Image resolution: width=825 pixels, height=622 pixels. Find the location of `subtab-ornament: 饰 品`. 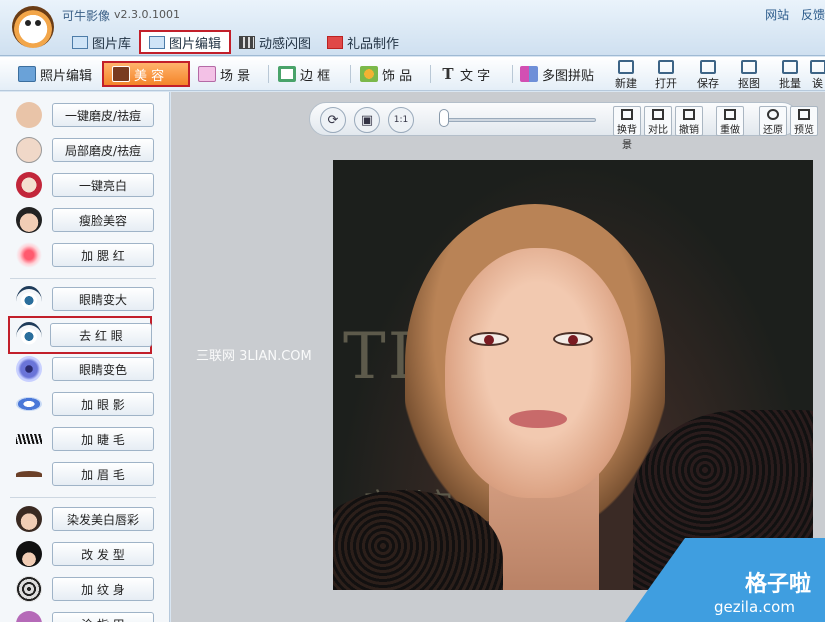

subtab-ornament: 饰 品 is located at coordinates (386, 74).